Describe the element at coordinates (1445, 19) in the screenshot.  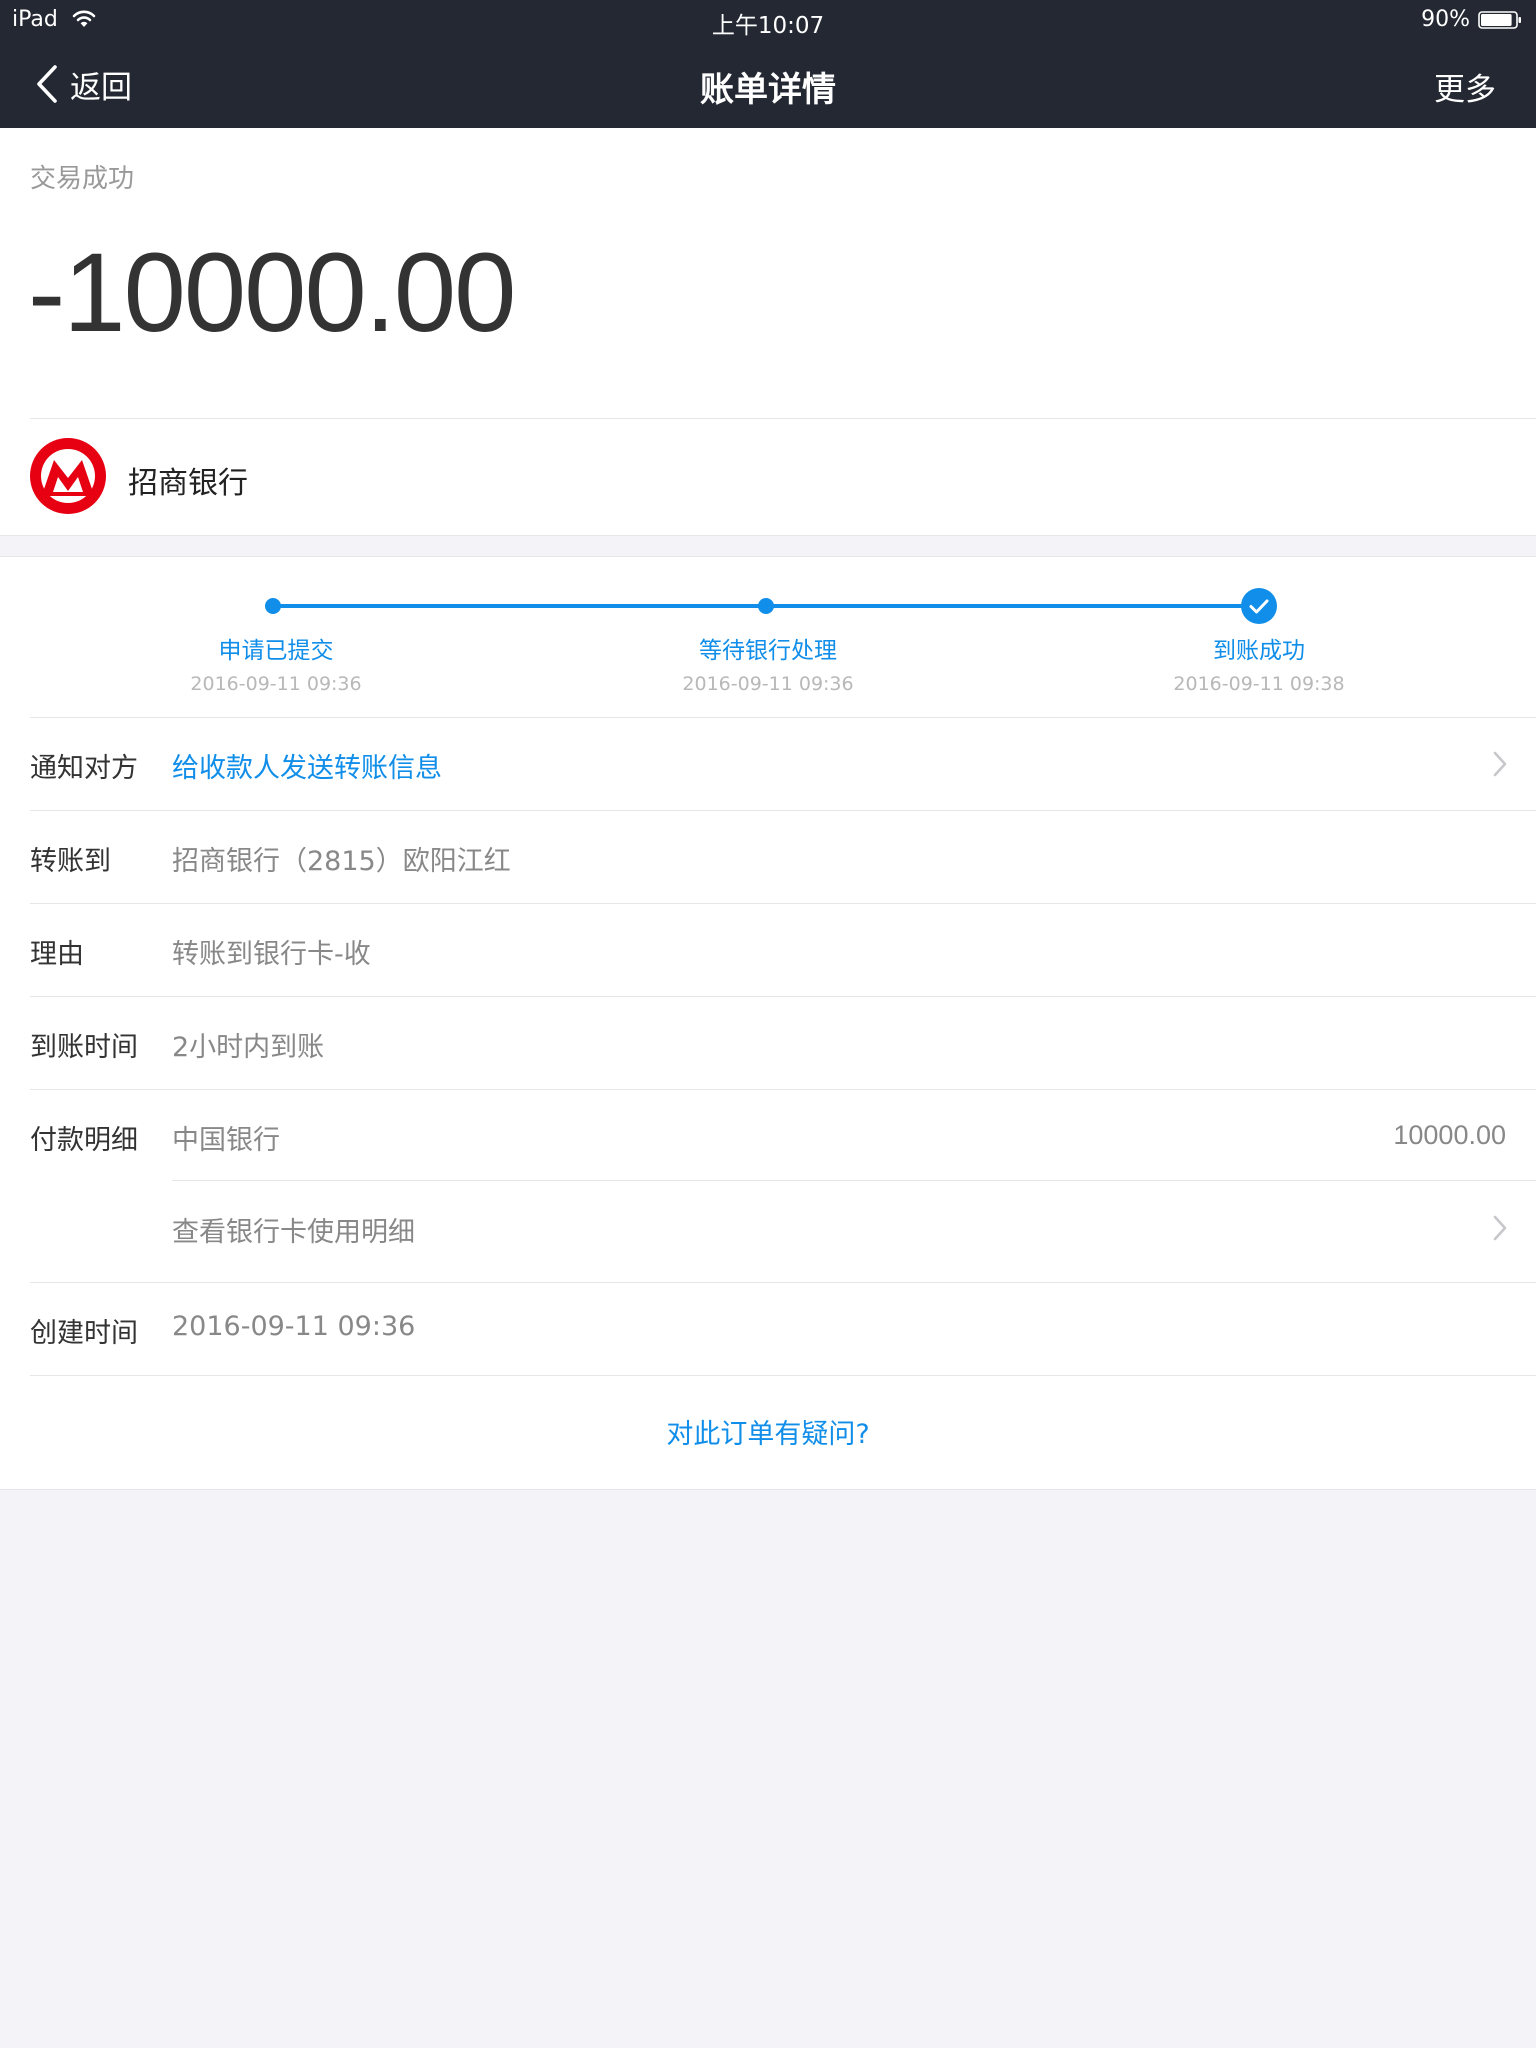
I see `battery-percent: 90%` at that location.